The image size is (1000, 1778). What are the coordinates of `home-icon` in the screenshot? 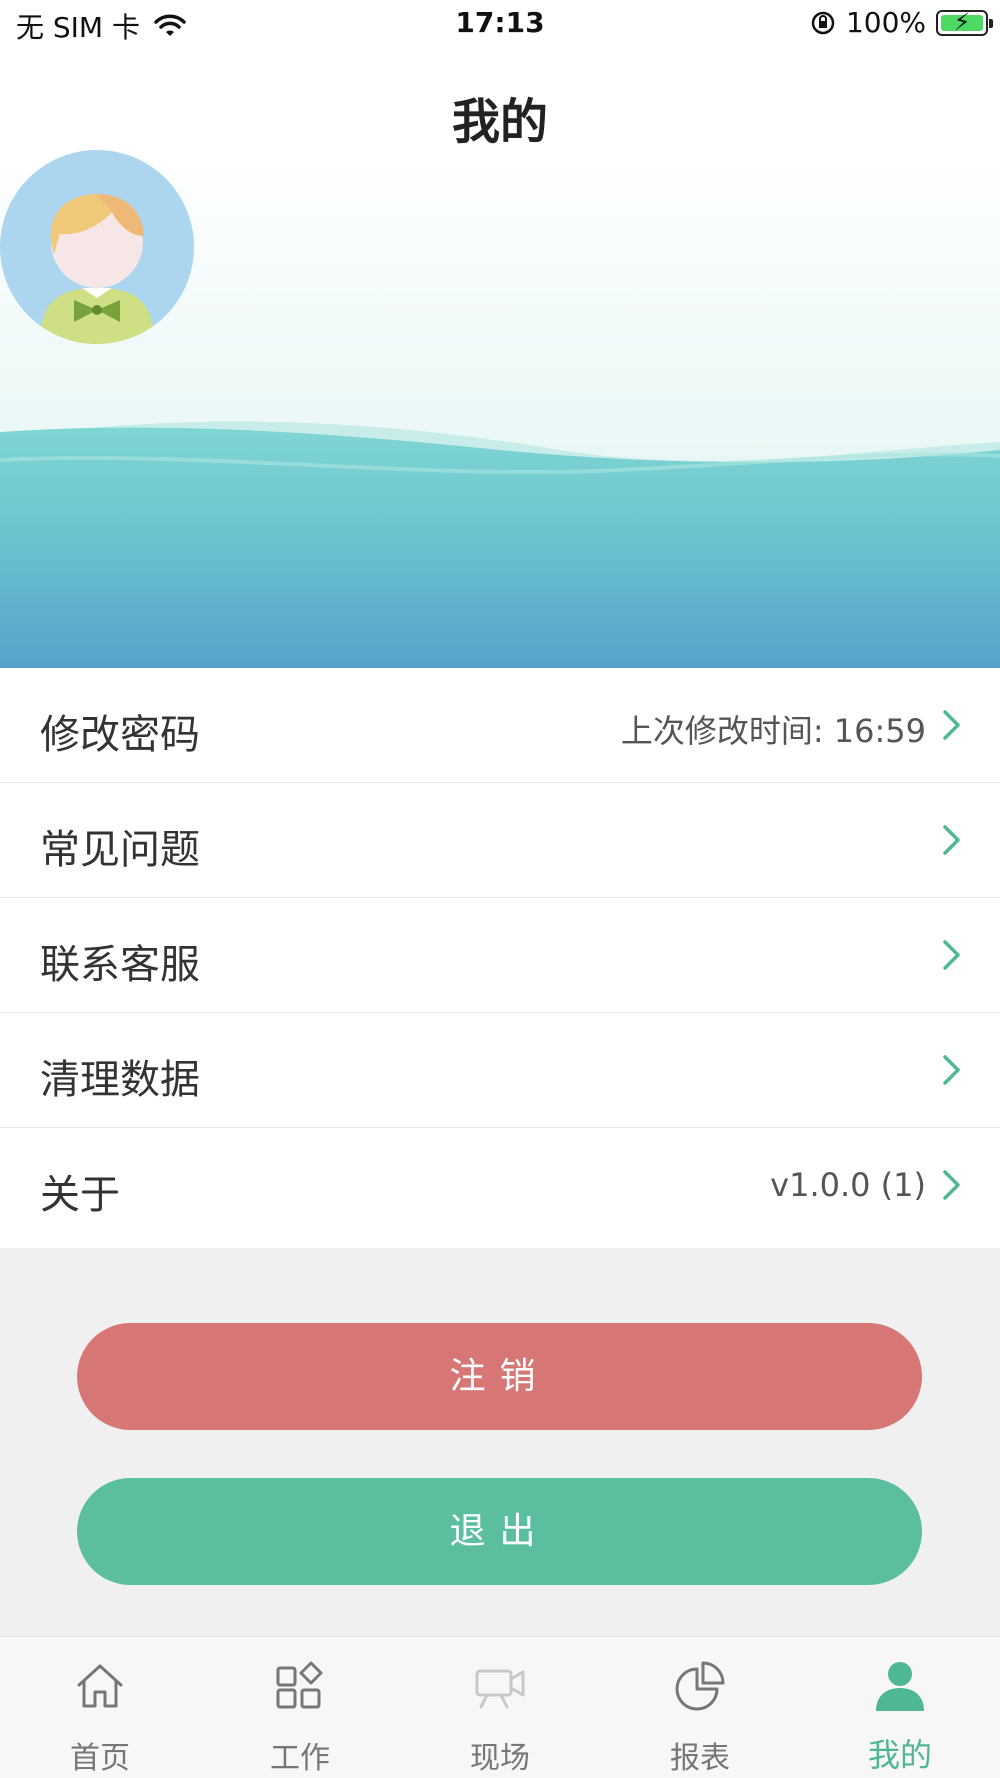 It's located at (100, 1686).